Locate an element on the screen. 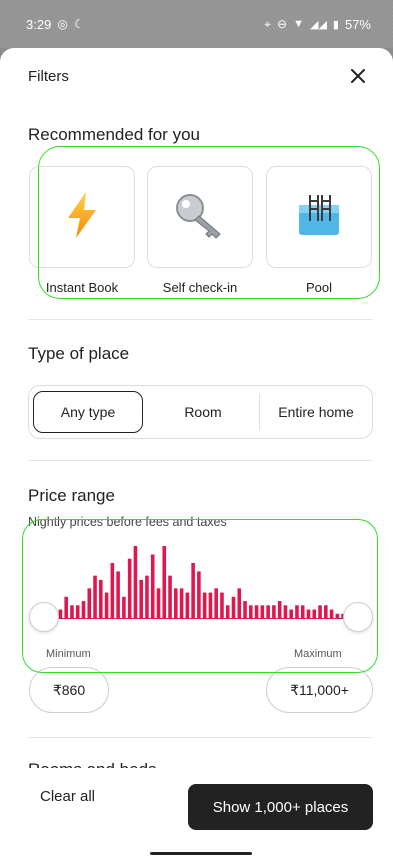 The width and height of the screenshot is (393, 857). gesture-nav-bar is located at coordinates (201, 853).